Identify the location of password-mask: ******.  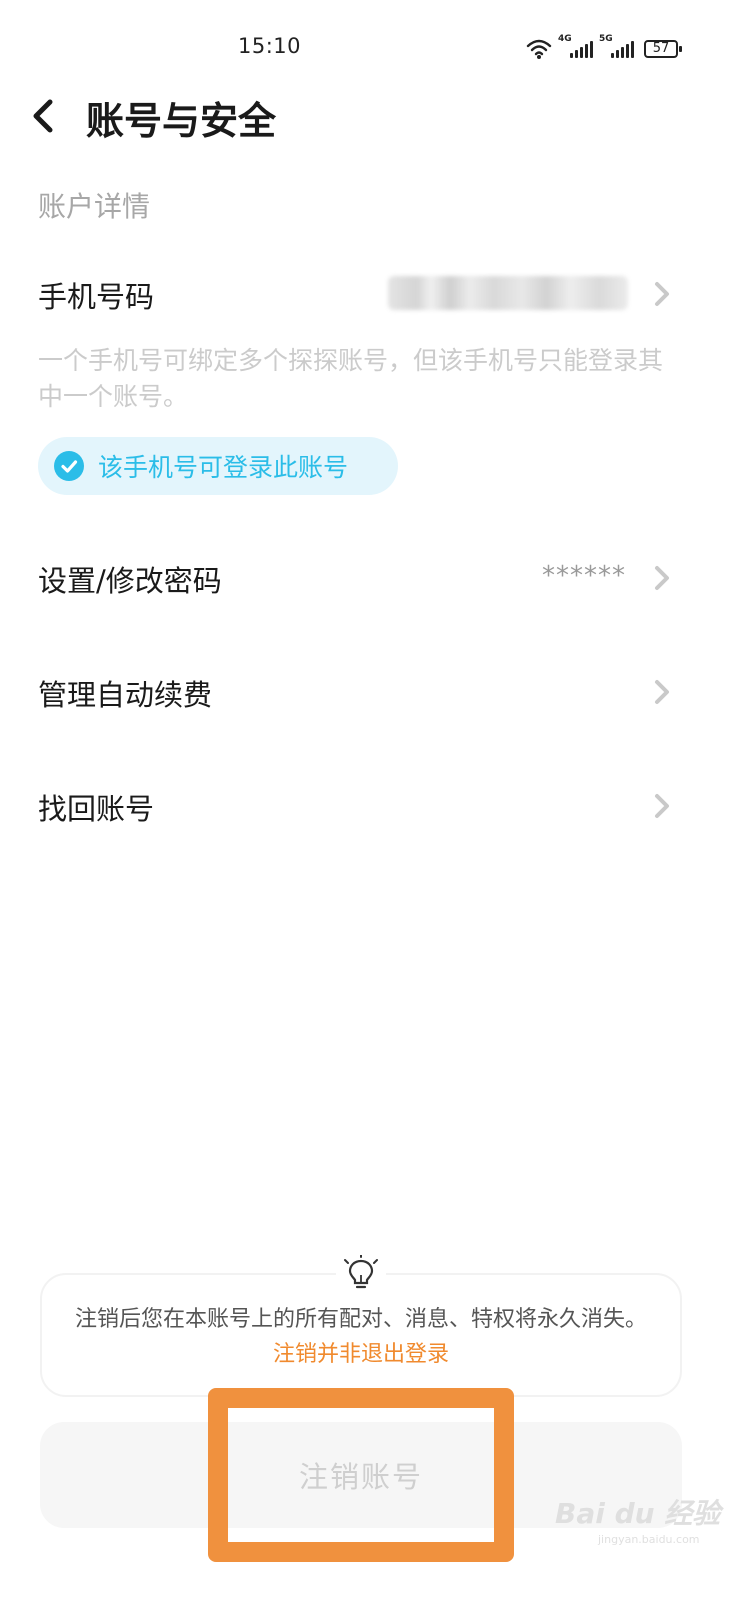
(584, 576).